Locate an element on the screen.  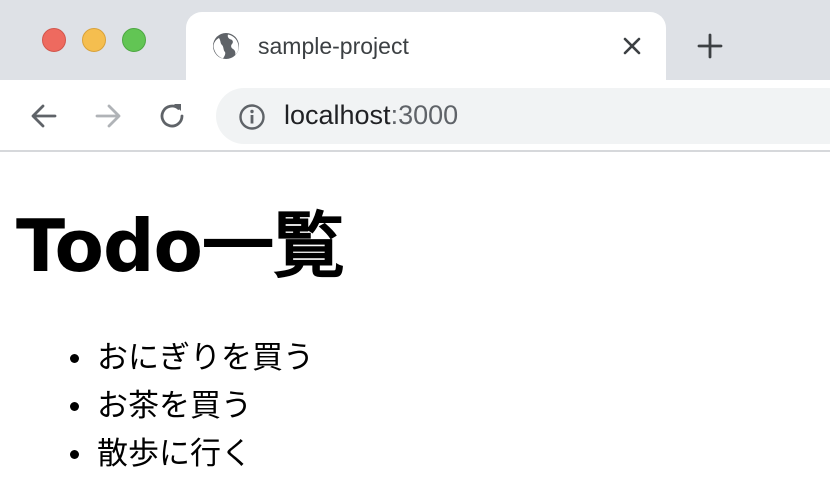
globe-icon is located at coordinates (226, 46).